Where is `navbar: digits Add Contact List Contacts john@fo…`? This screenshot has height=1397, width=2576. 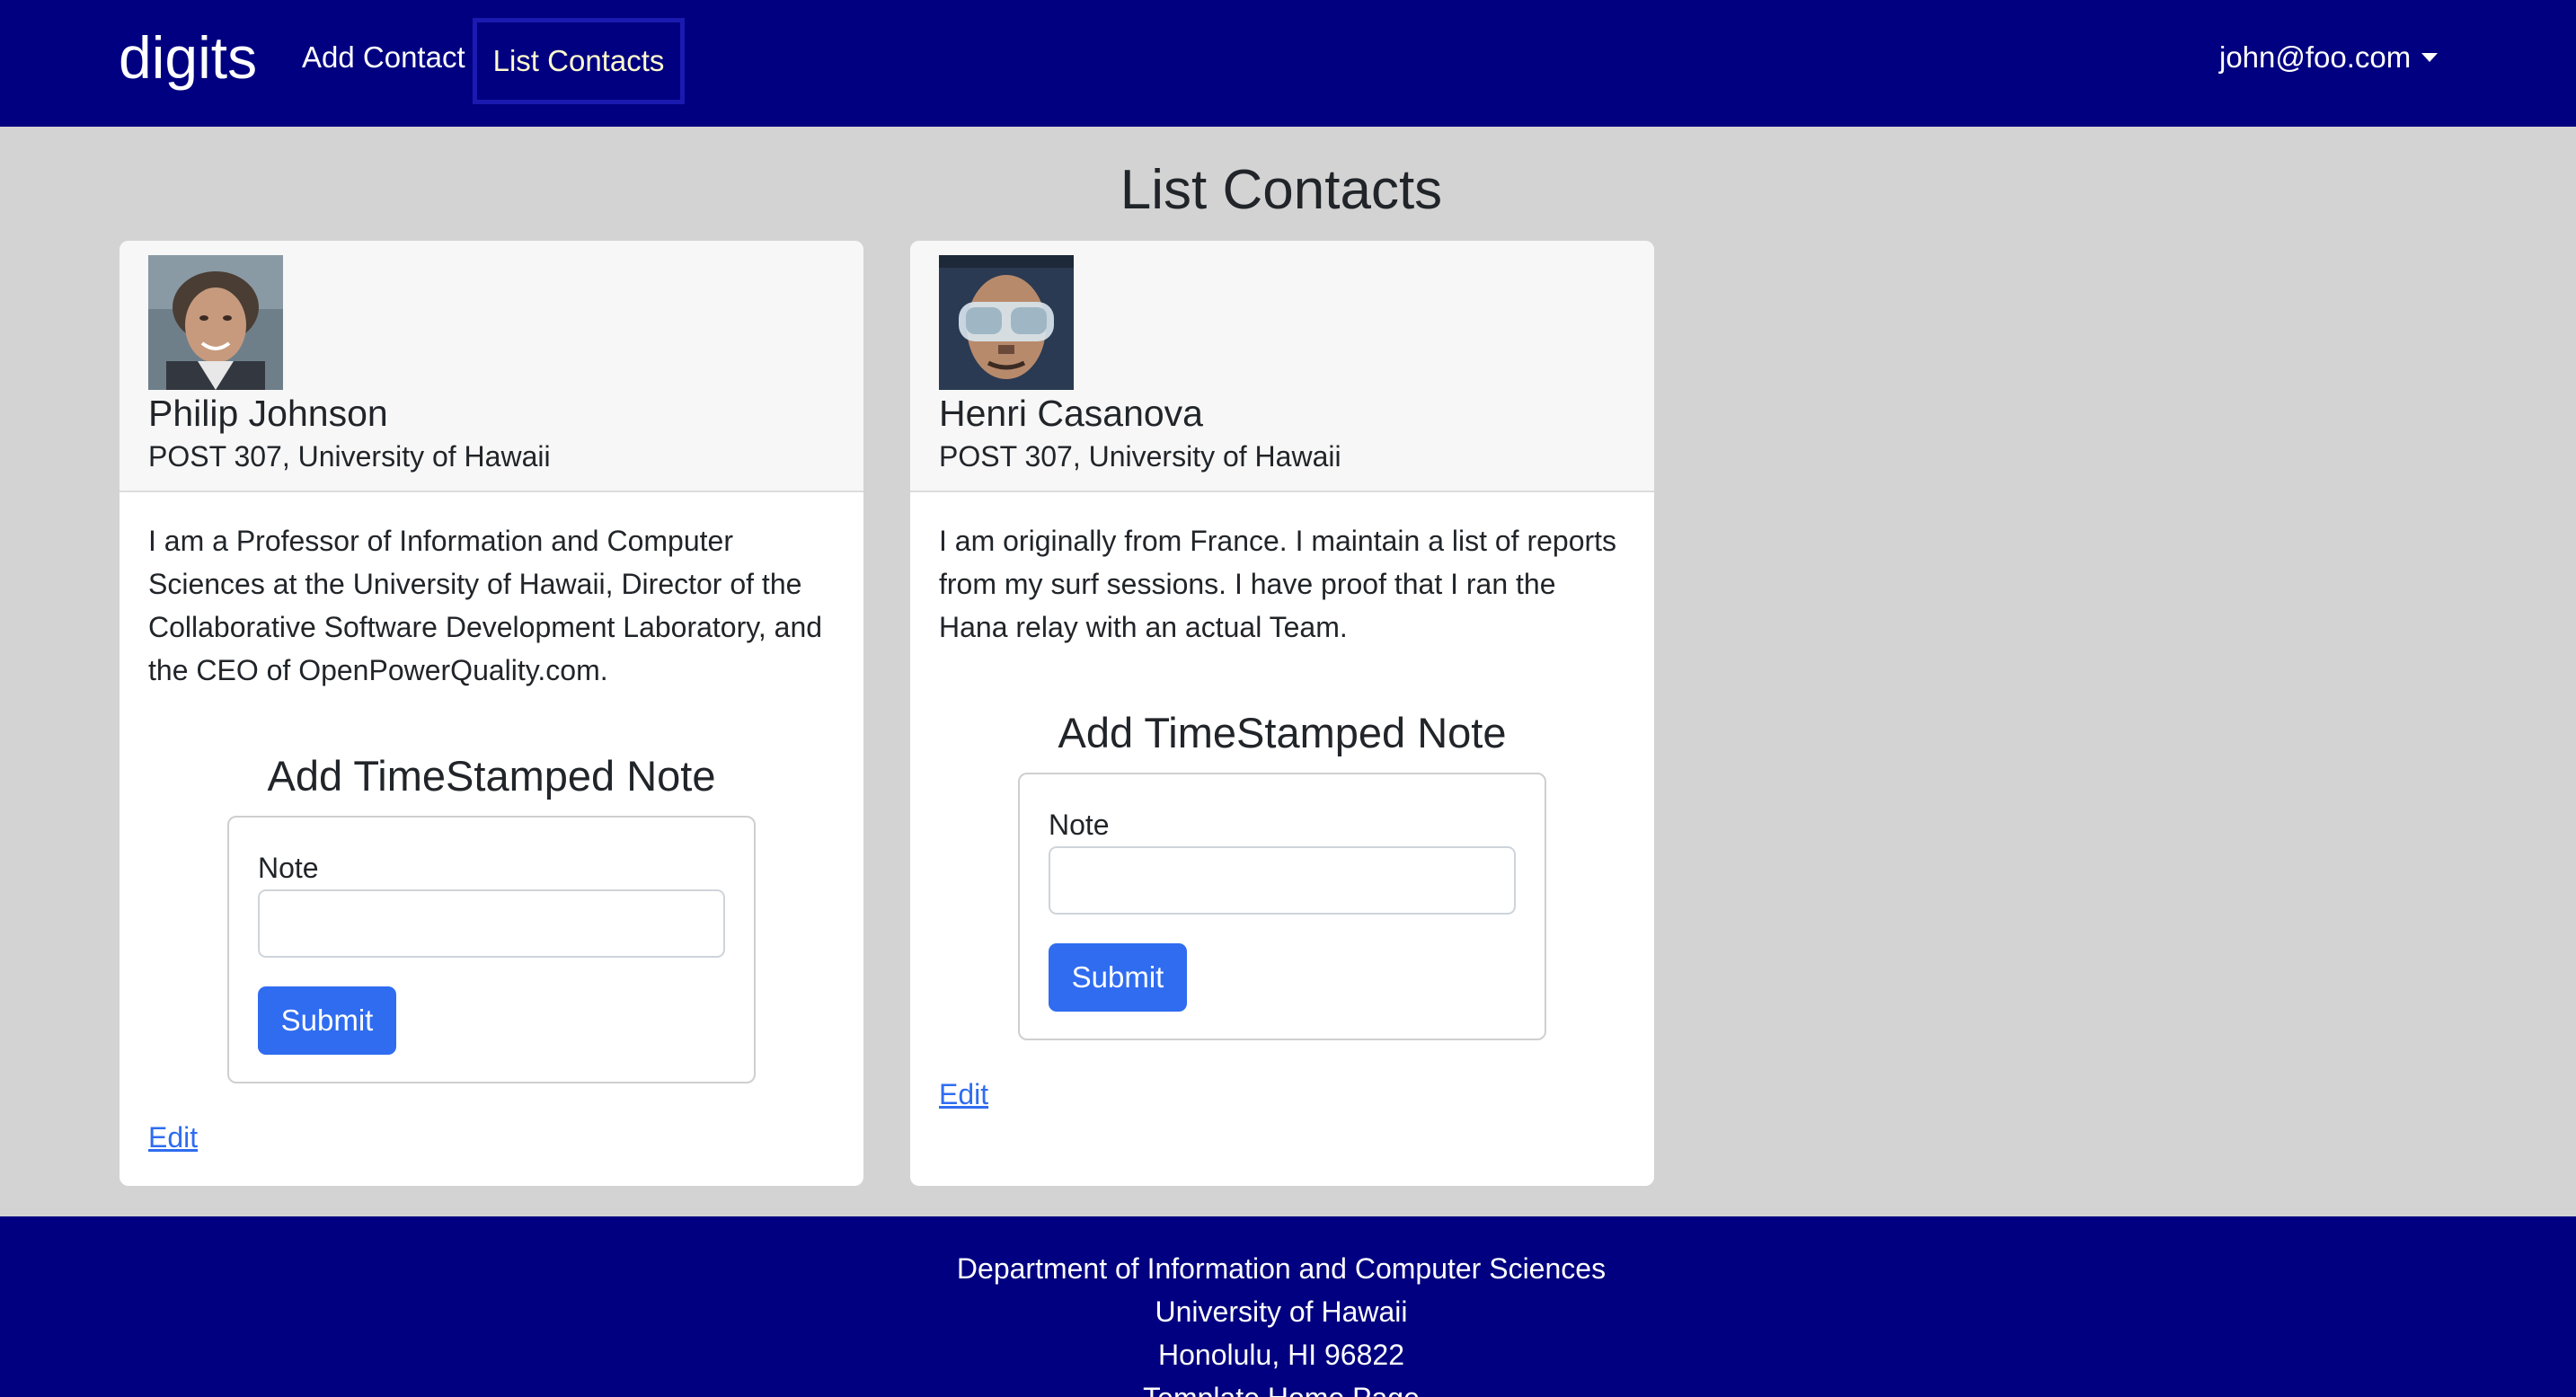
navbar: digits Add Contact List Contacts john@fo… is located at coordinates (1288, 64).